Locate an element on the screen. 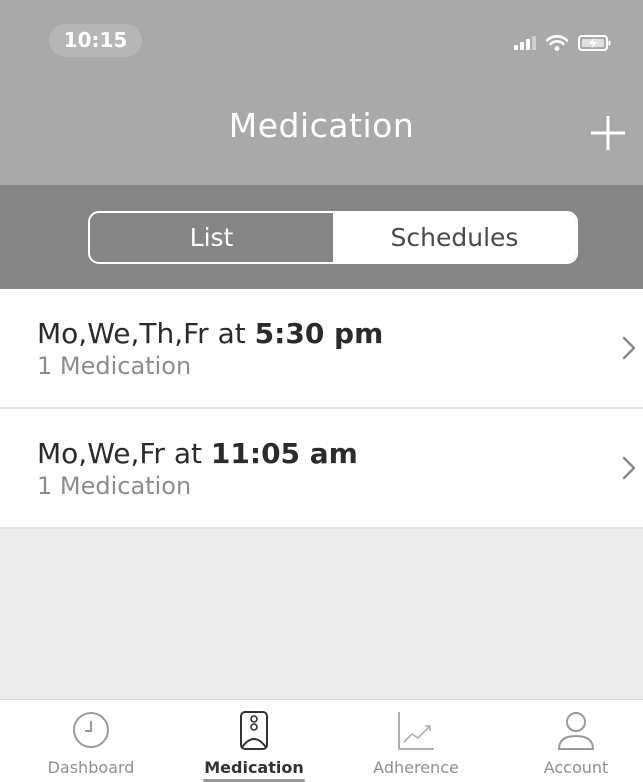 The image size is (643, 782). plus-icon is located at coordinates (608, 133).